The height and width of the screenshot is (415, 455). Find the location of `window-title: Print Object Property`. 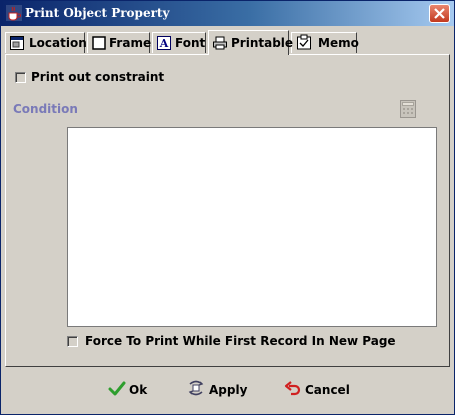

window-title: Print Object Property is located at coordinates (97, 13).